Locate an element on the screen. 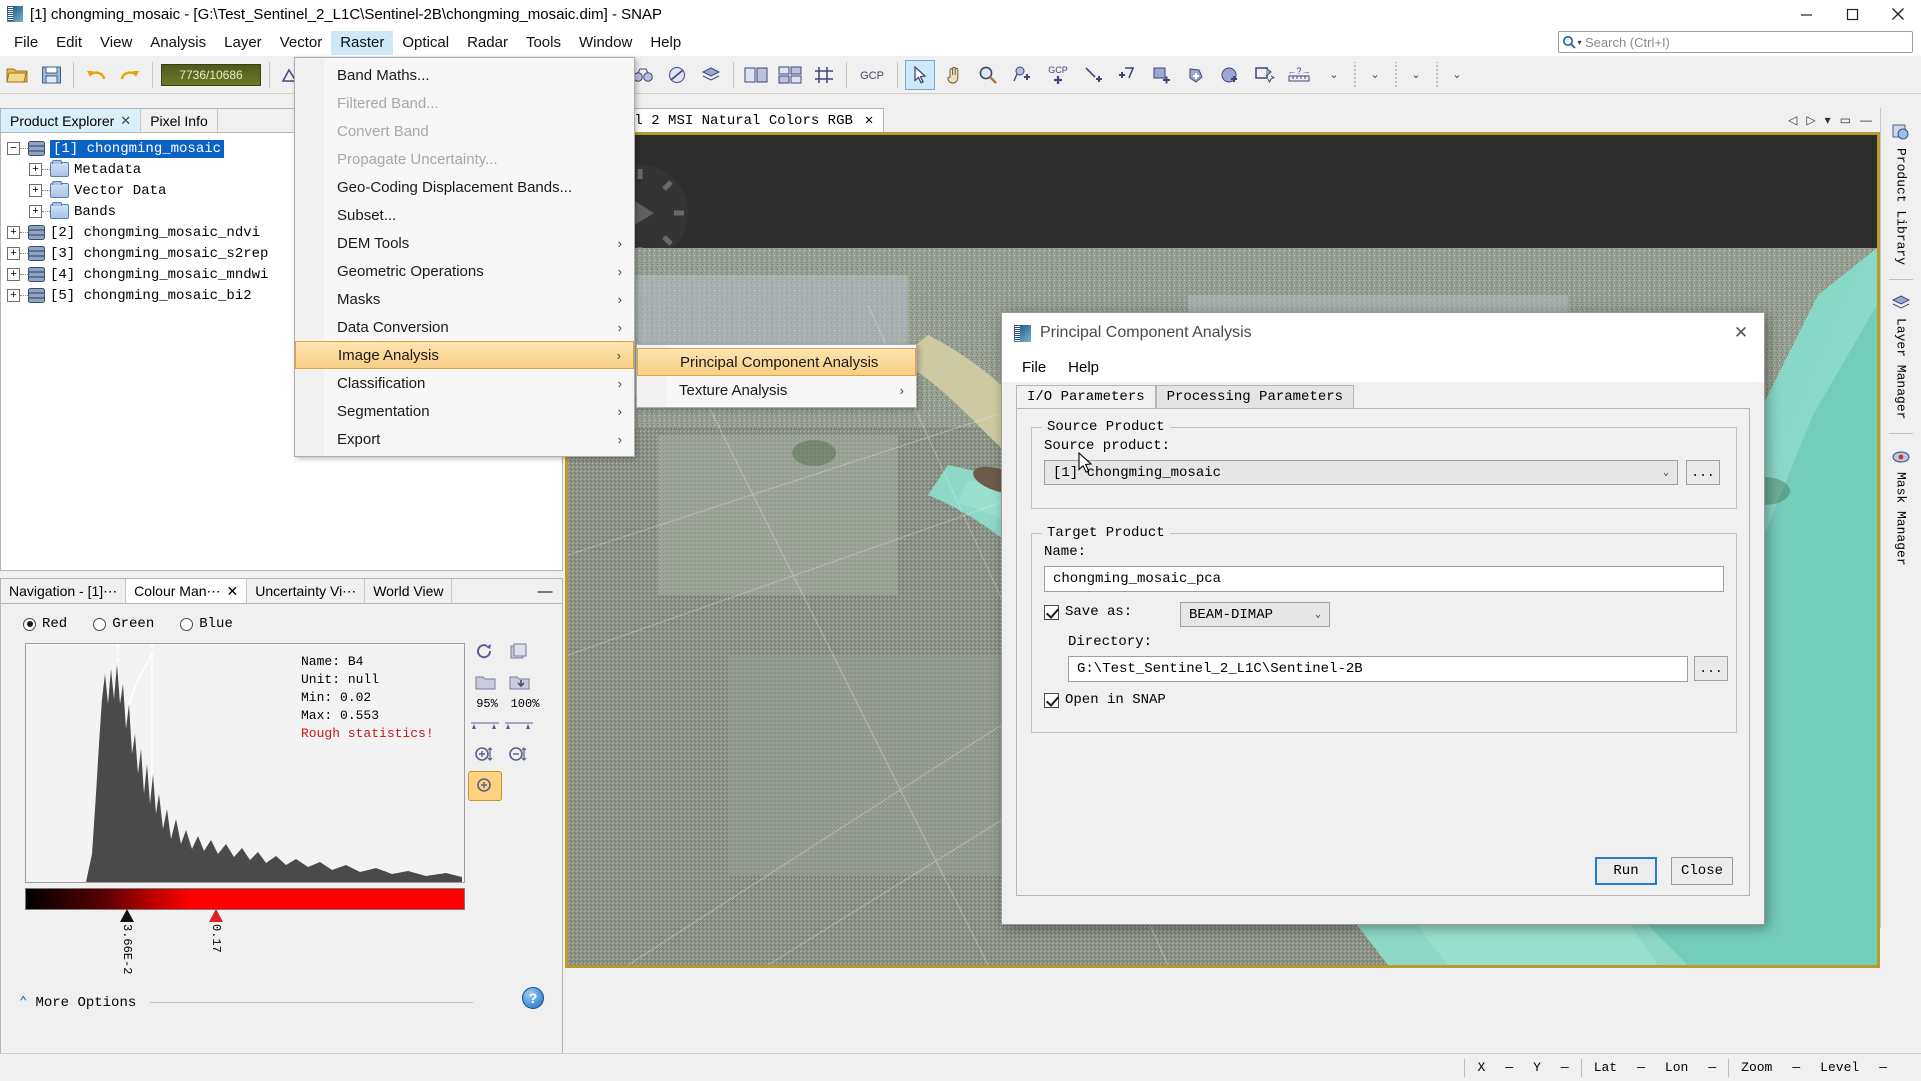 This screenshot has height=1081, width=1921. source-product-combo: [1] chongming_mosaic ⌄ is located at coordinates (1361, 472).